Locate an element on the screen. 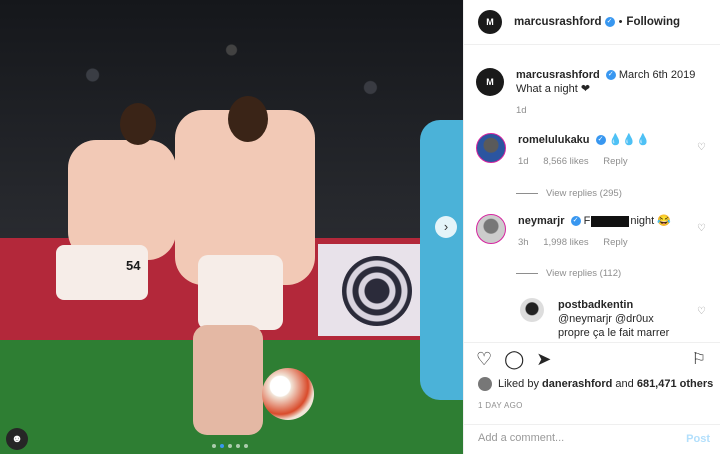 This screenshot has width=720, height=455. liked-by-count: 681,471 others is located at coordinates (675, 384).